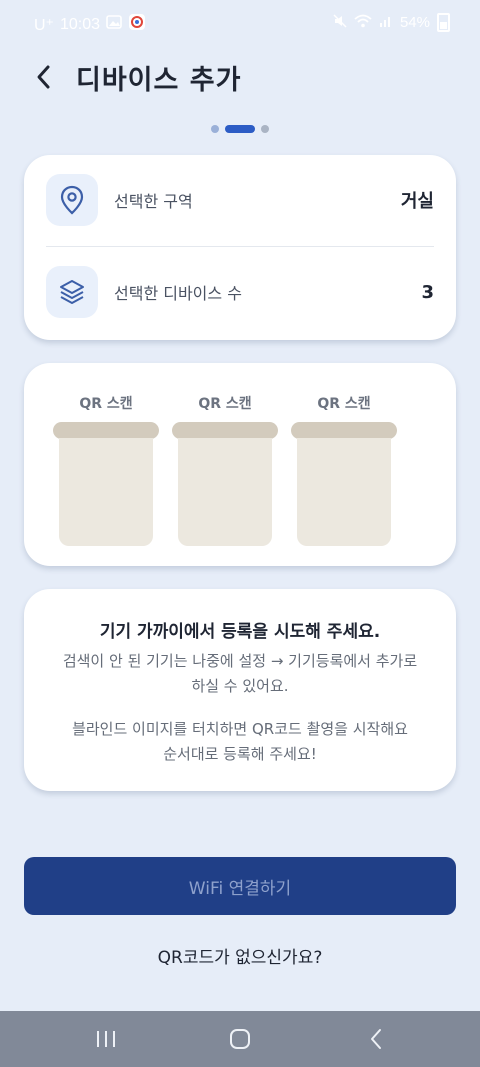 The image size is (480, 1067). What do you see at coordinates (114, 24) in the screenshot?
I see `gallery-icon` at bounding box center [114, 24].